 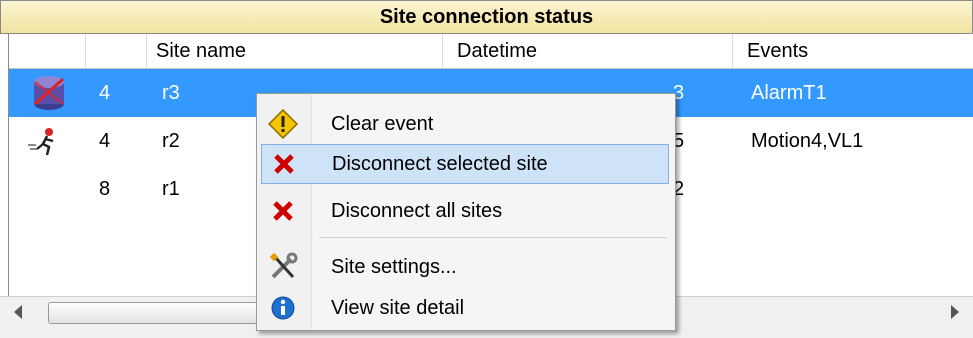 I want to click on menu-item-view-site-detail: View site detail, so click(x=464, y=308).